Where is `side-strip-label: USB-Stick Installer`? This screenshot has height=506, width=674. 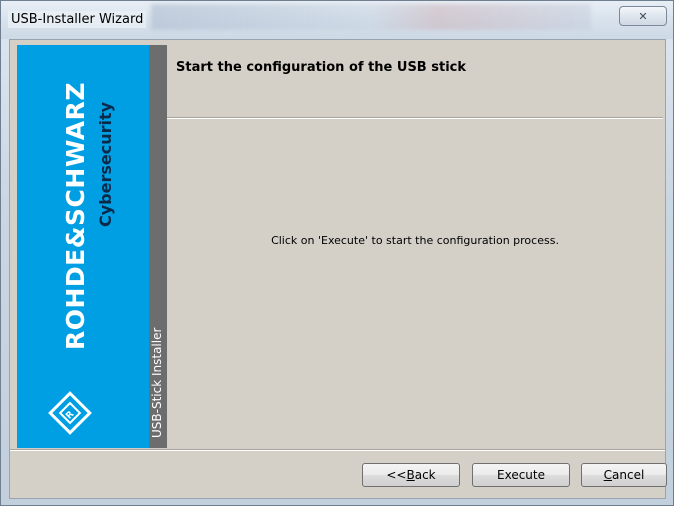
side-strip-label: USB-Stick Installer is located at coordinates (157, 382).